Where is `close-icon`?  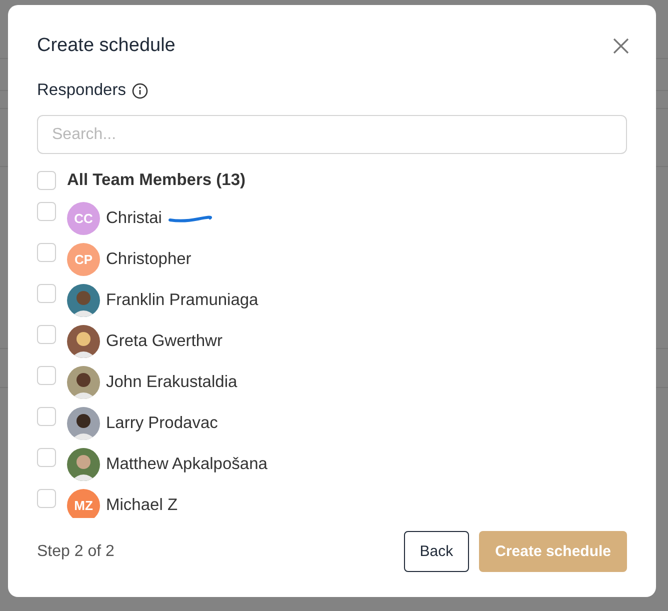 close-icon is located at coordinates (621, 46).